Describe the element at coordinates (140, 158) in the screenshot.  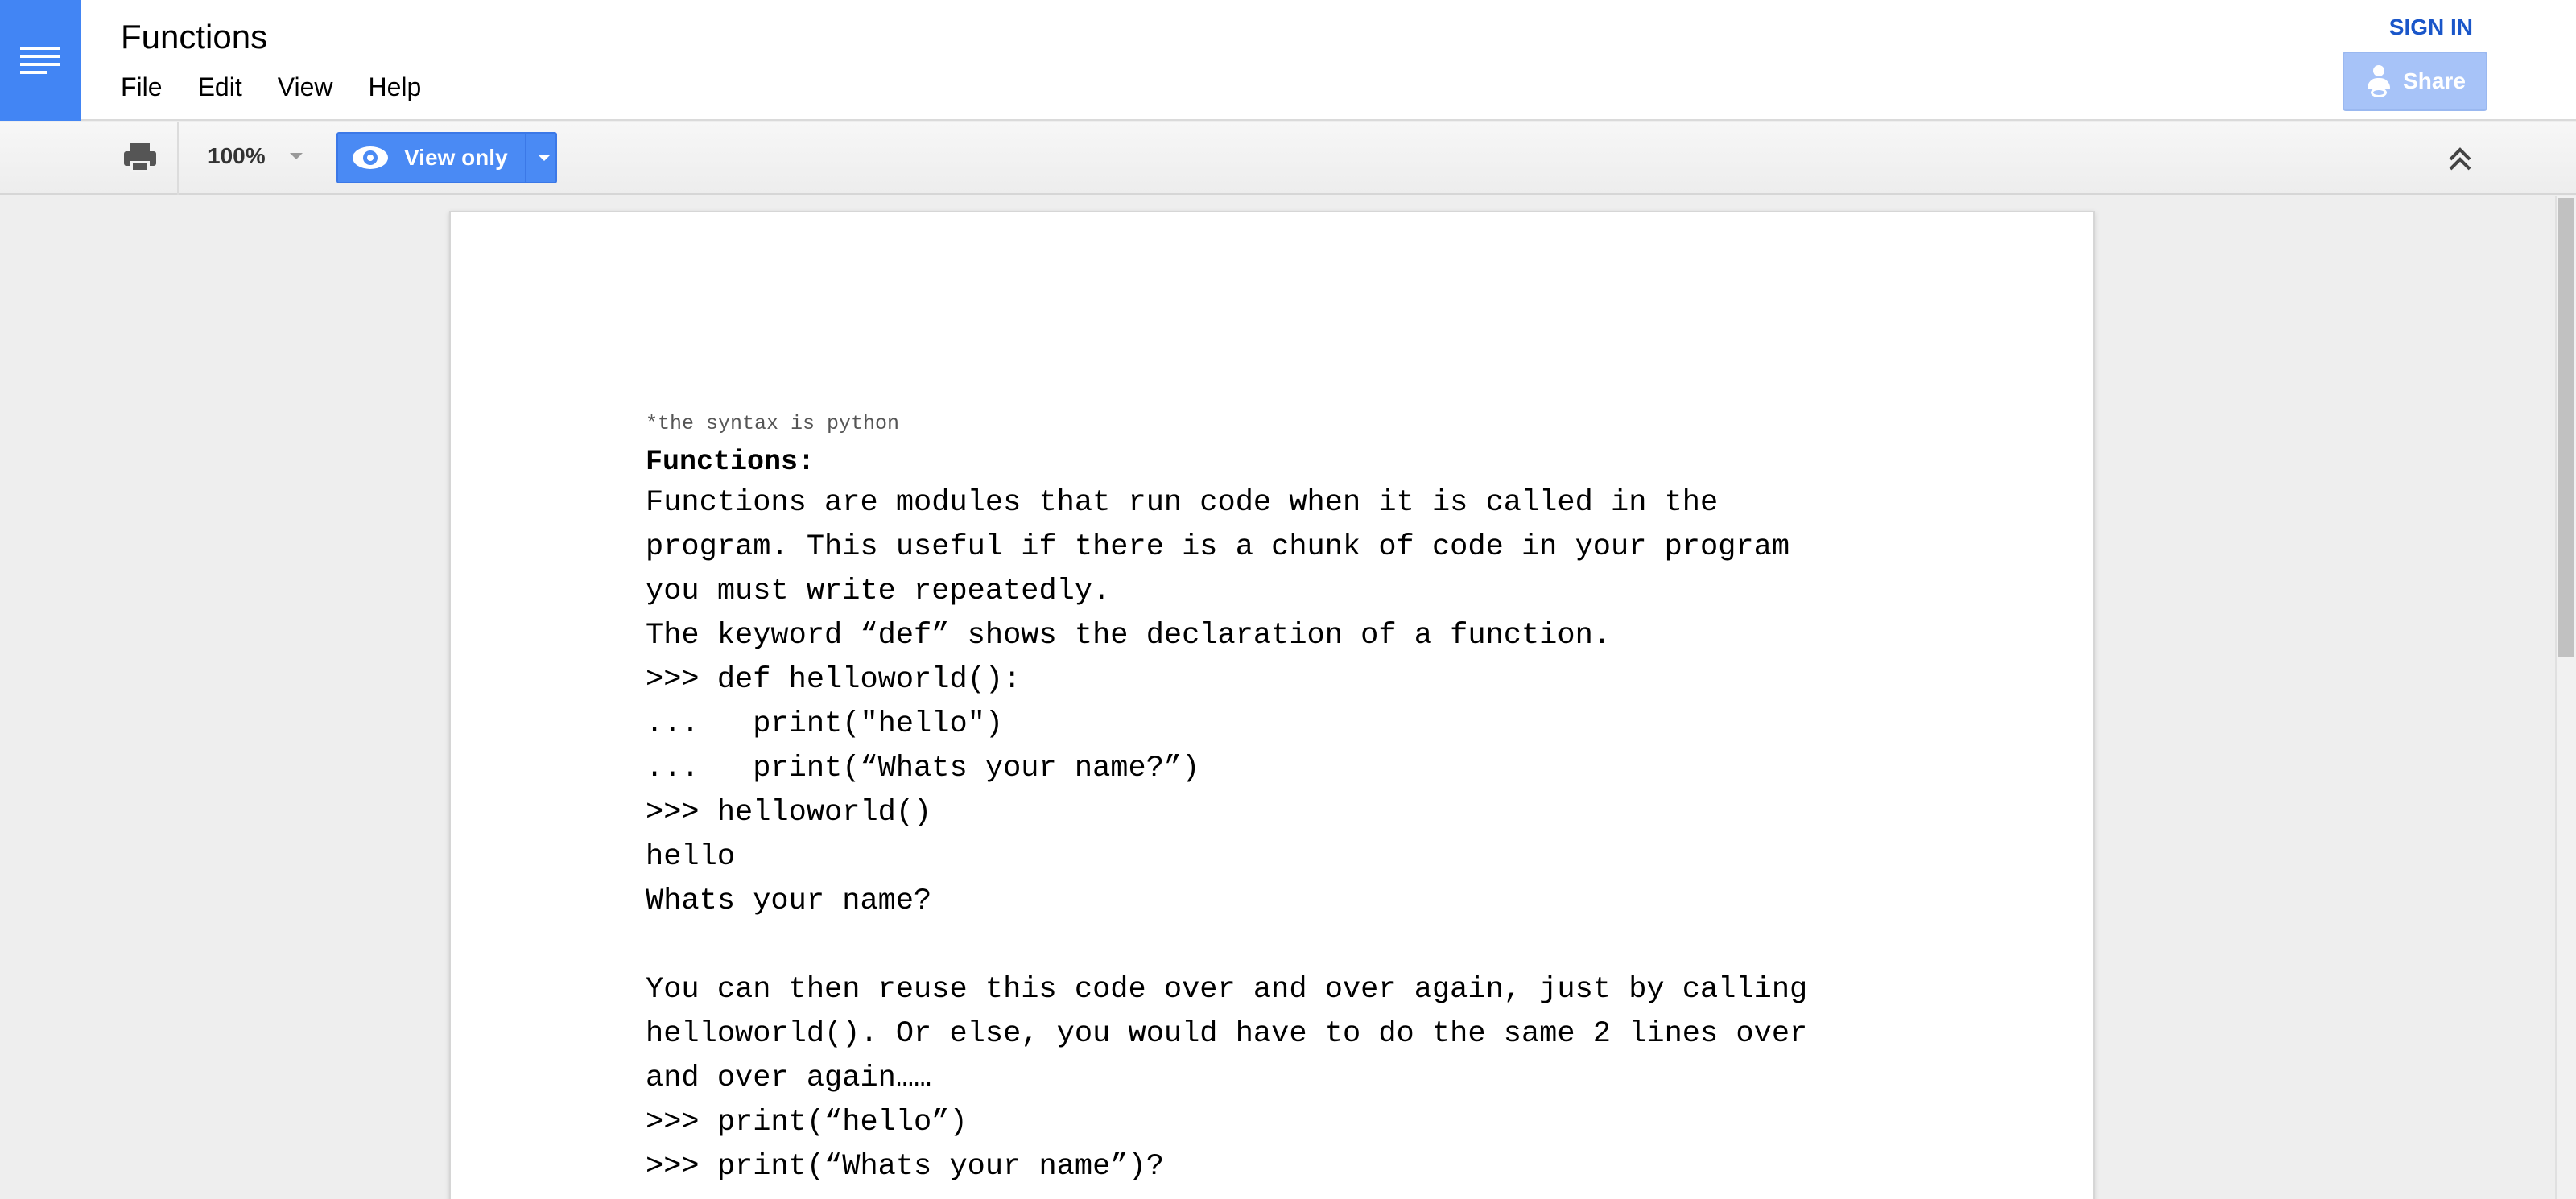
I see `print-icon` at that location.